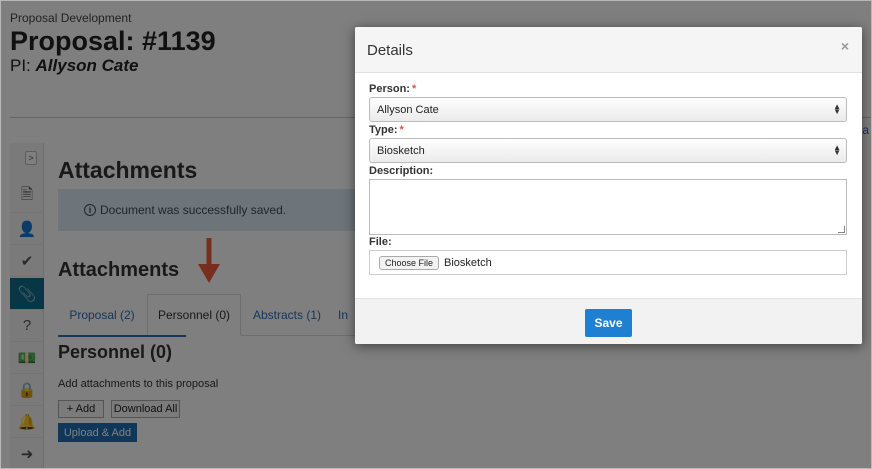 Image resolution: width=872 pixels, height=469 pixels. What do you see at coordinates (380, 242) in the screenshot?
I see `file-label: File:` at bounding box center [380, 242].